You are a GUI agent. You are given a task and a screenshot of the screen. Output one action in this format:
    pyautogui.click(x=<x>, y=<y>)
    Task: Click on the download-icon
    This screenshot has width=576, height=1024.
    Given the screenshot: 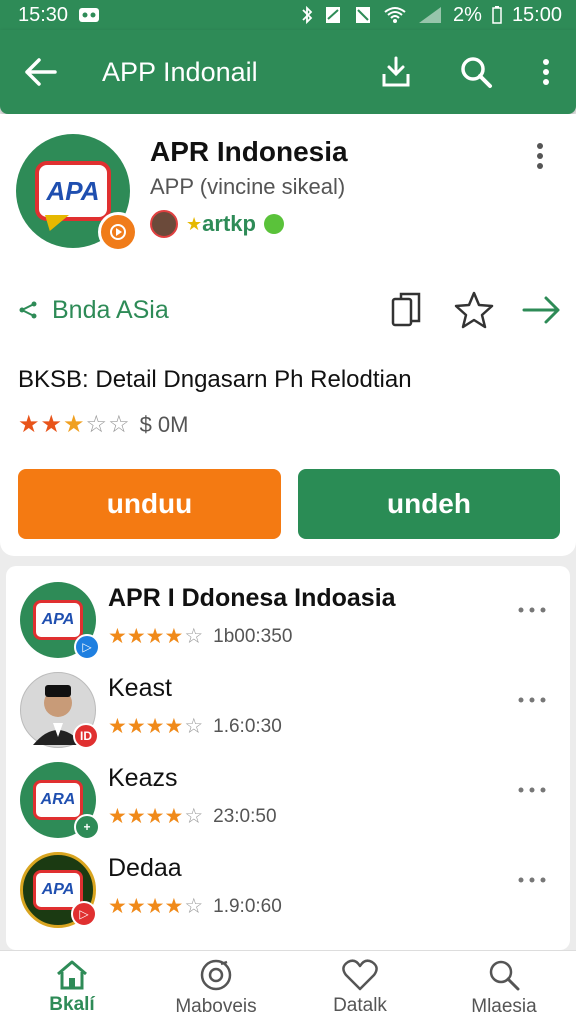 What is the action you would take?
    pyautogui.click(x=396, y=71)
    